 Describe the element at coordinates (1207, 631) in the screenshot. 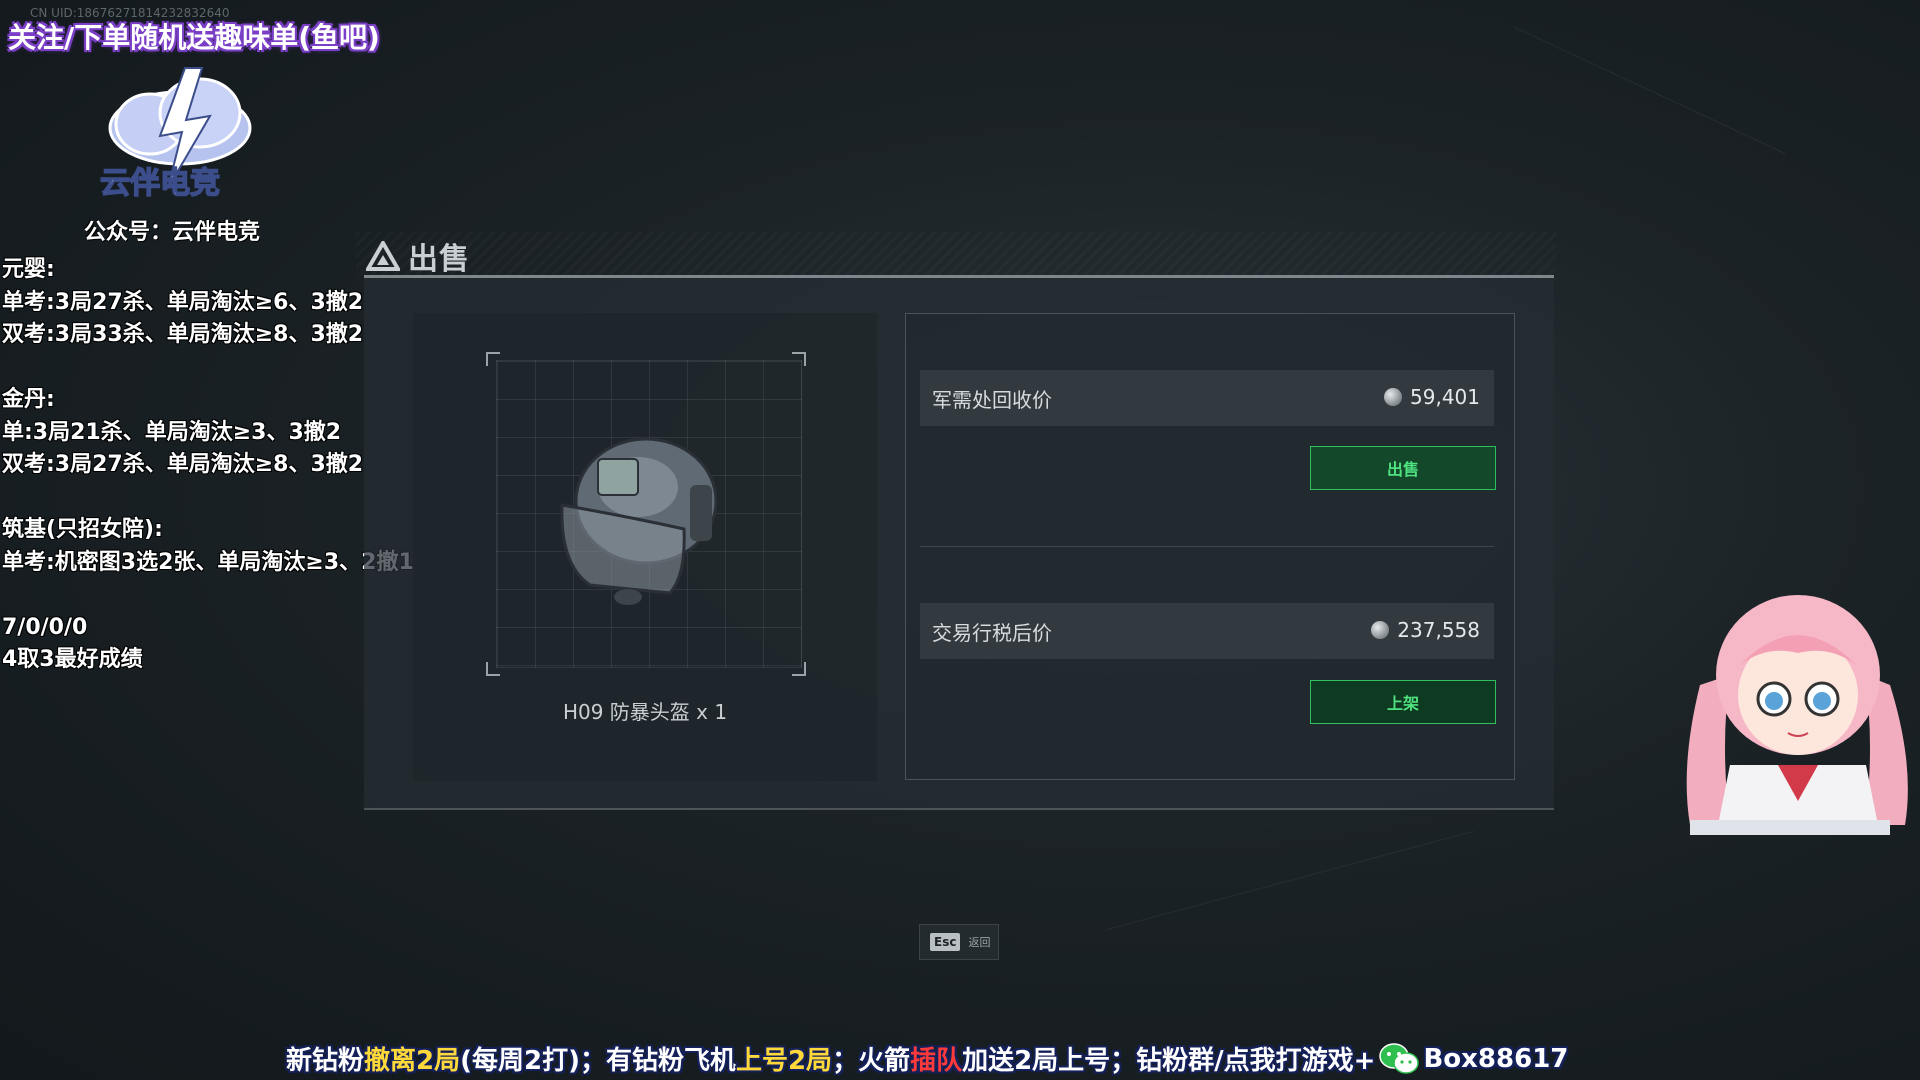

I see `market-price-row: 交易行税后价 237,558` at that location.